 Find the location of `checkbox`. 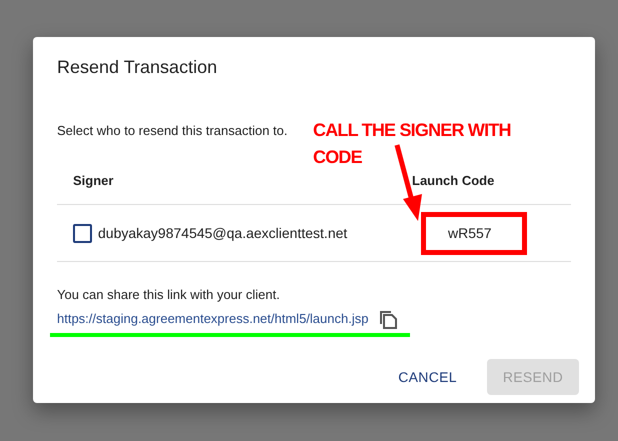

checkbox is located at coordinates (82, 233).